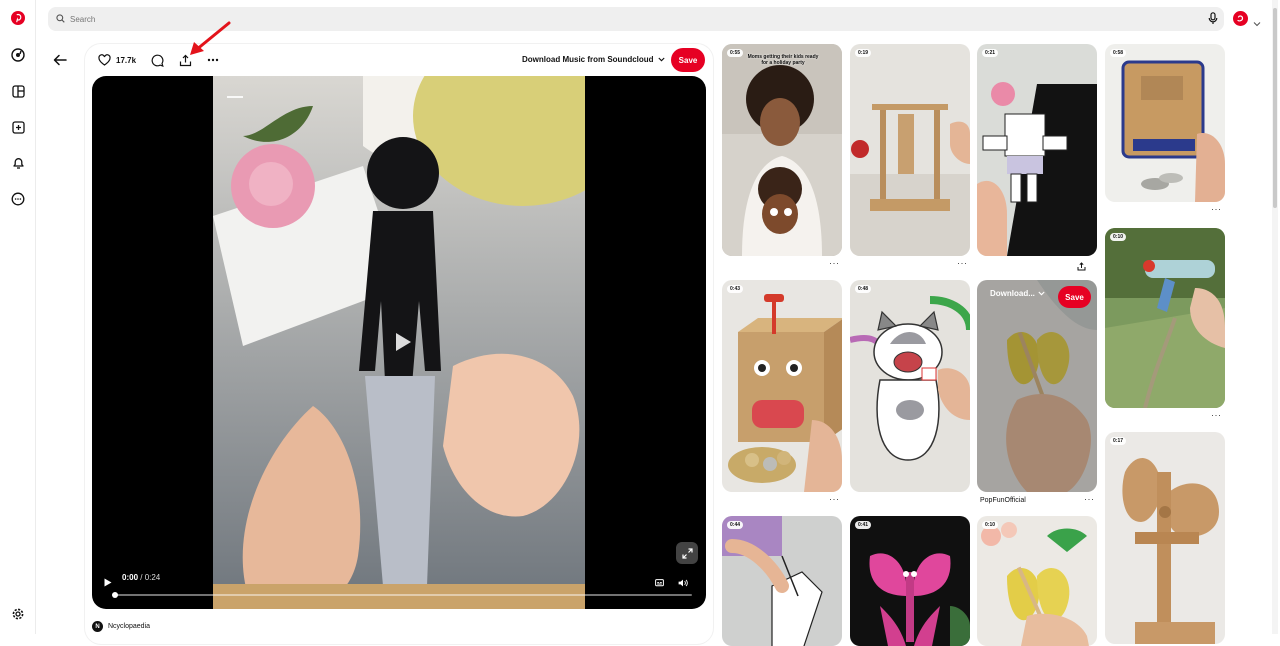 The image size is (1280, 646). Describe the element at coordinates (1118, 441) in the screenshot. I see `video-duration-badge: 0:17` at that location.